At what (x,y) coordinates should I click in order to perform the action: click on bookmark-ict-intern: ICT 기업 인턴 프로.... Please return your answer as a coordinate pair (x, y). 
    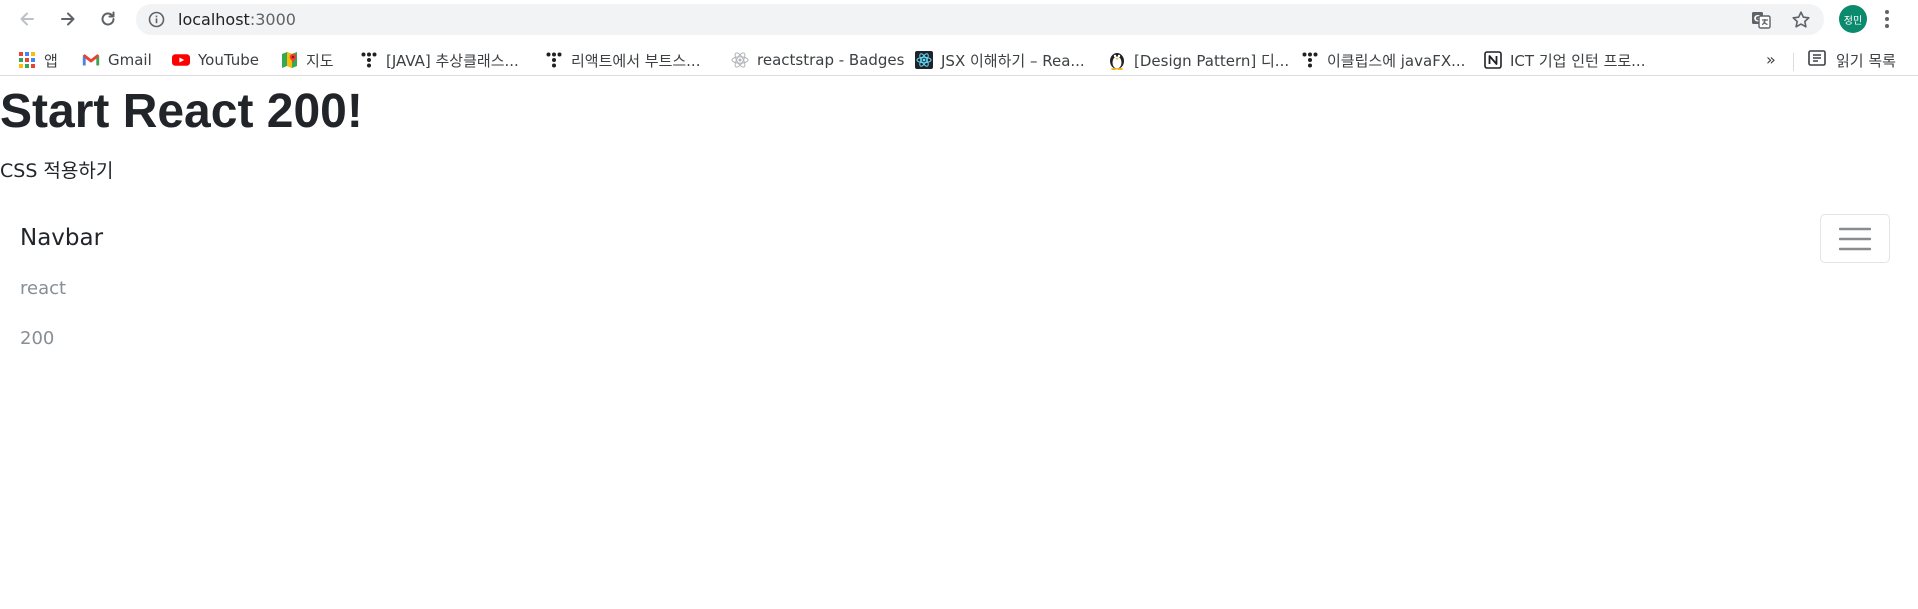
    Looking at the image, I should click on (1564, 60).